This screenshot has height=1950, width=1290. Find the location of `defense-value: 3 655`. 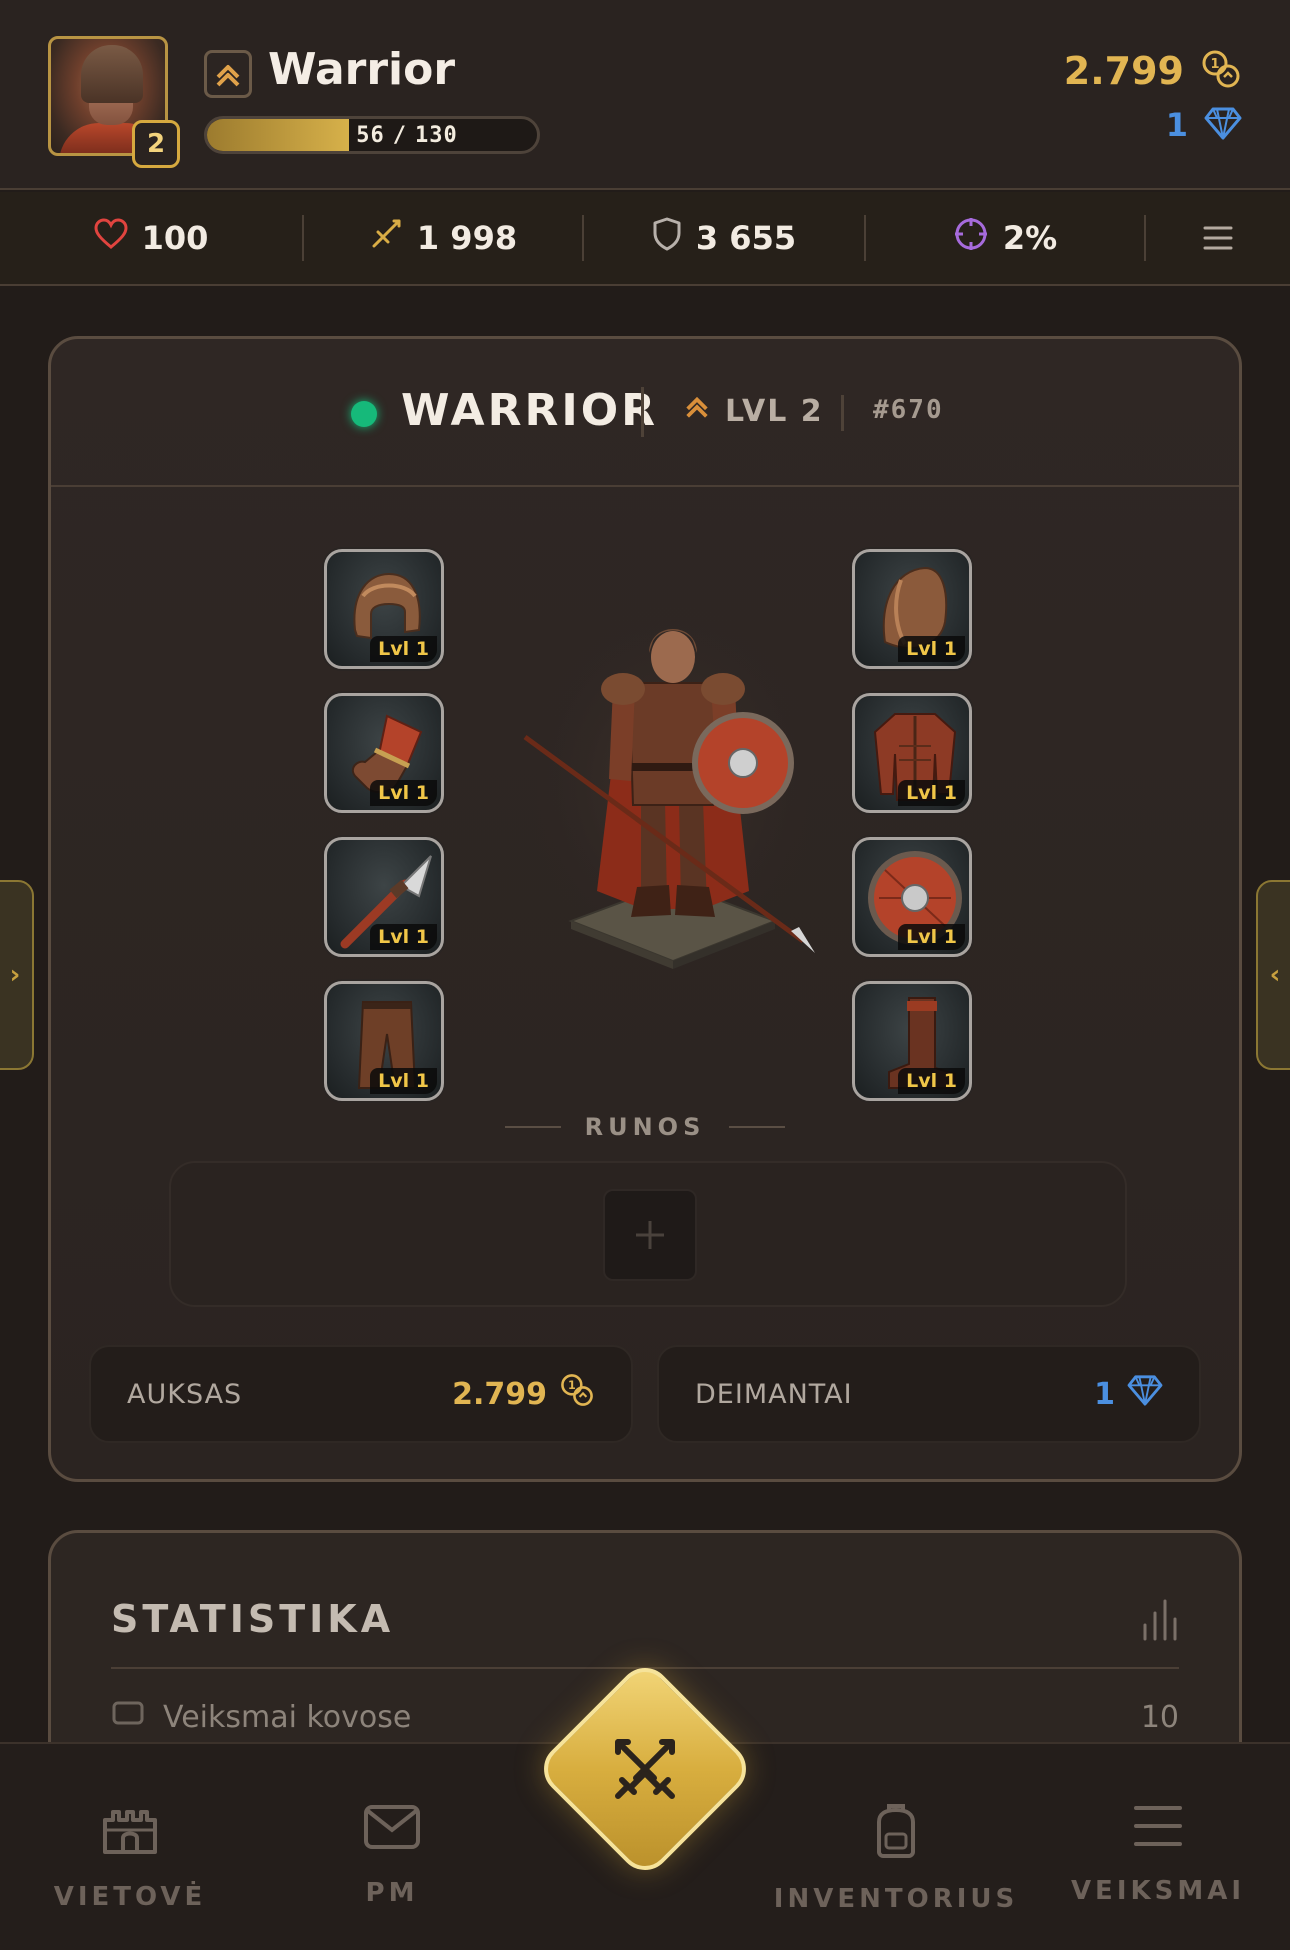

defense-value: 3 655 is located at coordinates (746, 238).